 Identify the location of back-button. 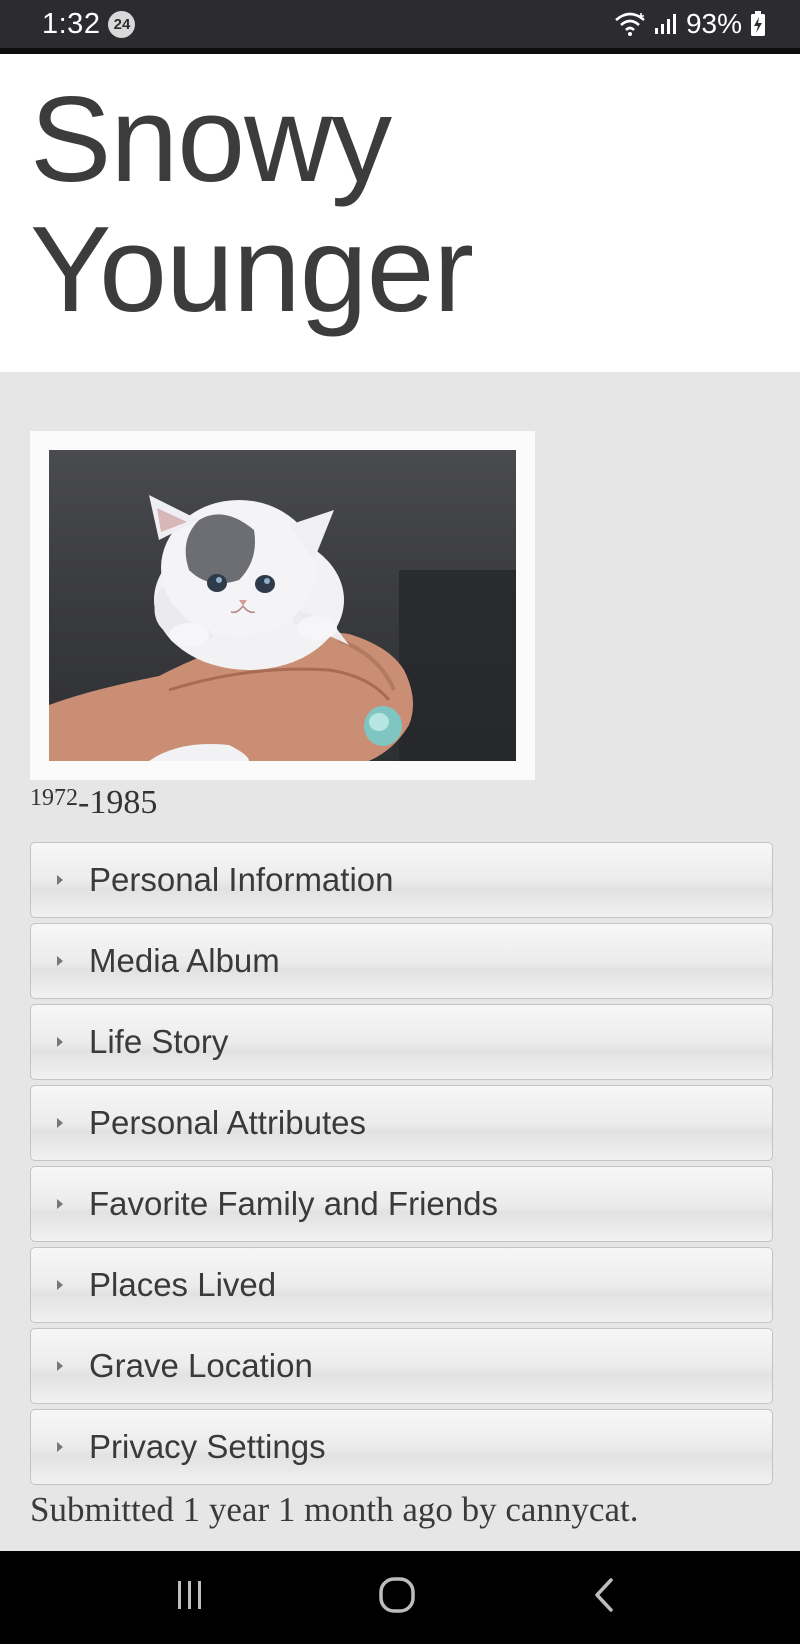
(605, 1597).